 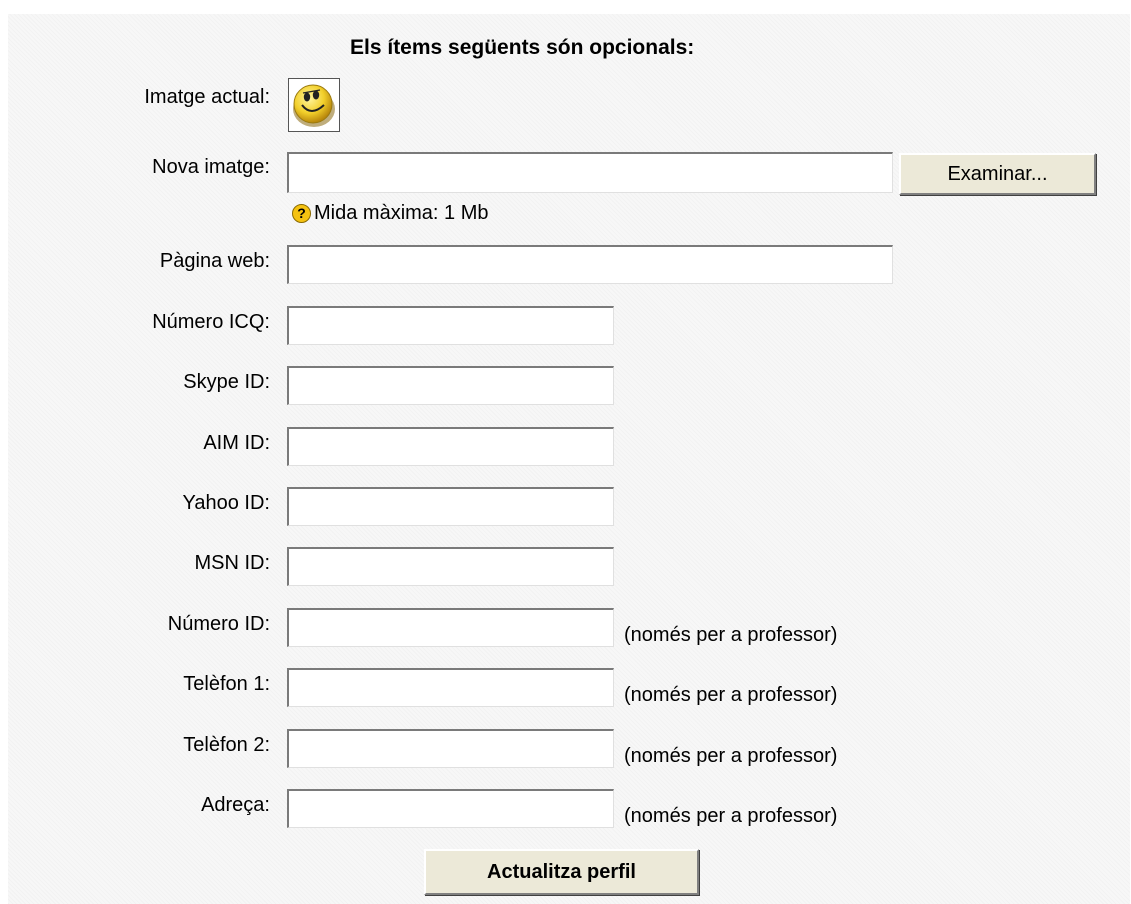 What do you see at coordinates (522, 47) in the screenshot?
I see `section-heading: Els ítems següents són opcionals:` at bounding box center [522, 47].